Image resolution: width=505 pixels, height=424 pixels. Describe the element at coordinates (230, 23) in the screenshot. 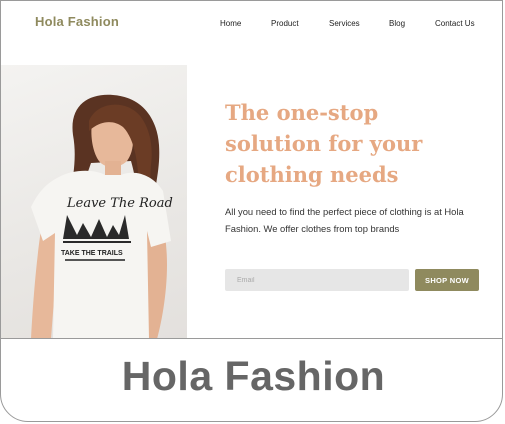

I see `nav-home-link: Home` at that location.